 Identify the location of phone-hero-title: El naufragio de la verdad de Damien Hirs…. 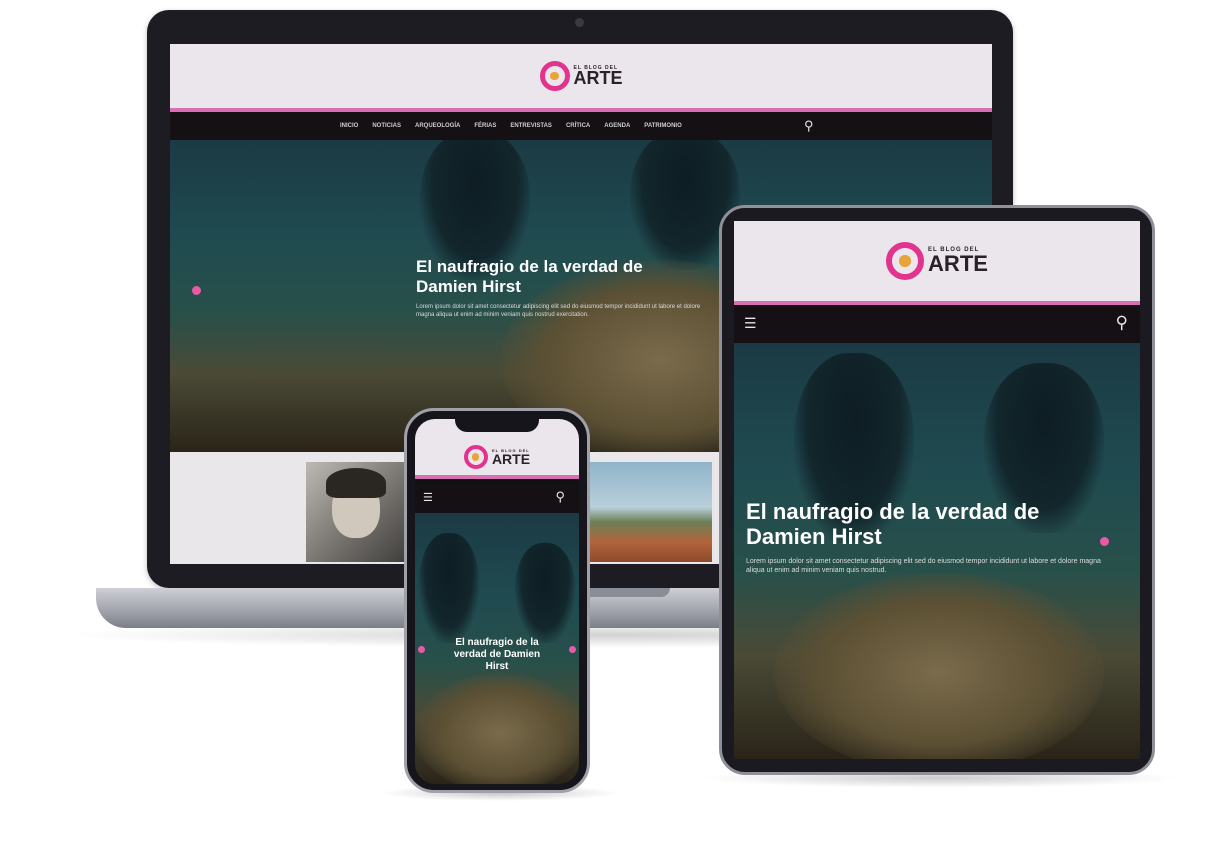
(497, 655).